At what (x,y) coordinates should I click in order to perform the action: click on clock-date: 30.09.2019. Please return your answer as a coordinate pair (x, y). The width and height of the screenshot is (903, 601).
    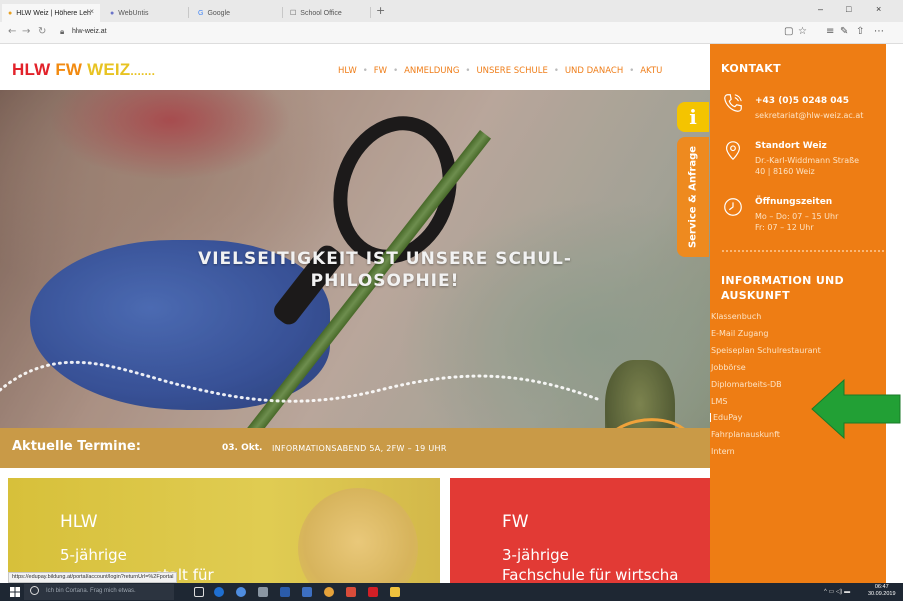
    Looking at the image, I should click on (882, 594).